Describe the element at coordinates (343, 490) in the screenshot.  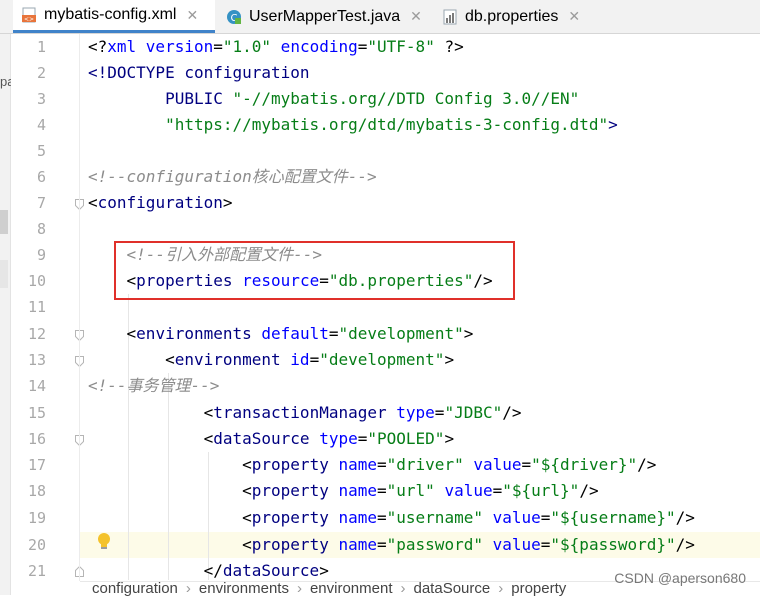
I see `code-line-18: <property name="url" value="${url}"/>` at that location.